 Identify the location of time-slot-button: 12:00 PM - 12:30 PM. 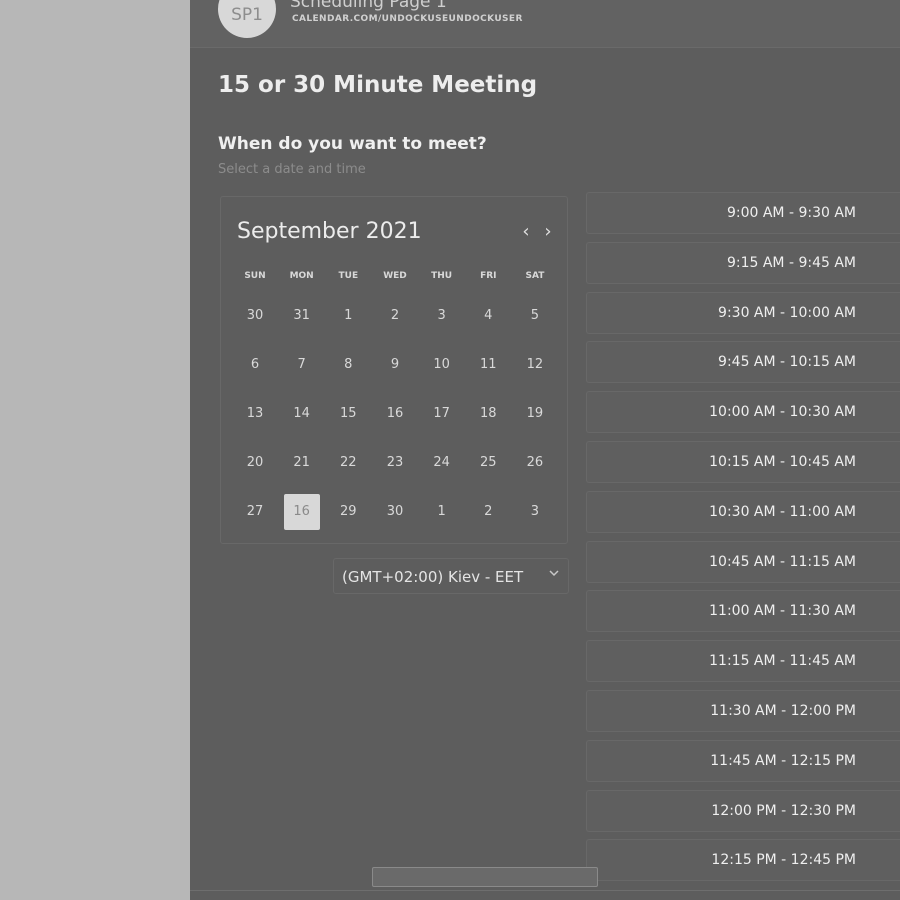
(743, 810).